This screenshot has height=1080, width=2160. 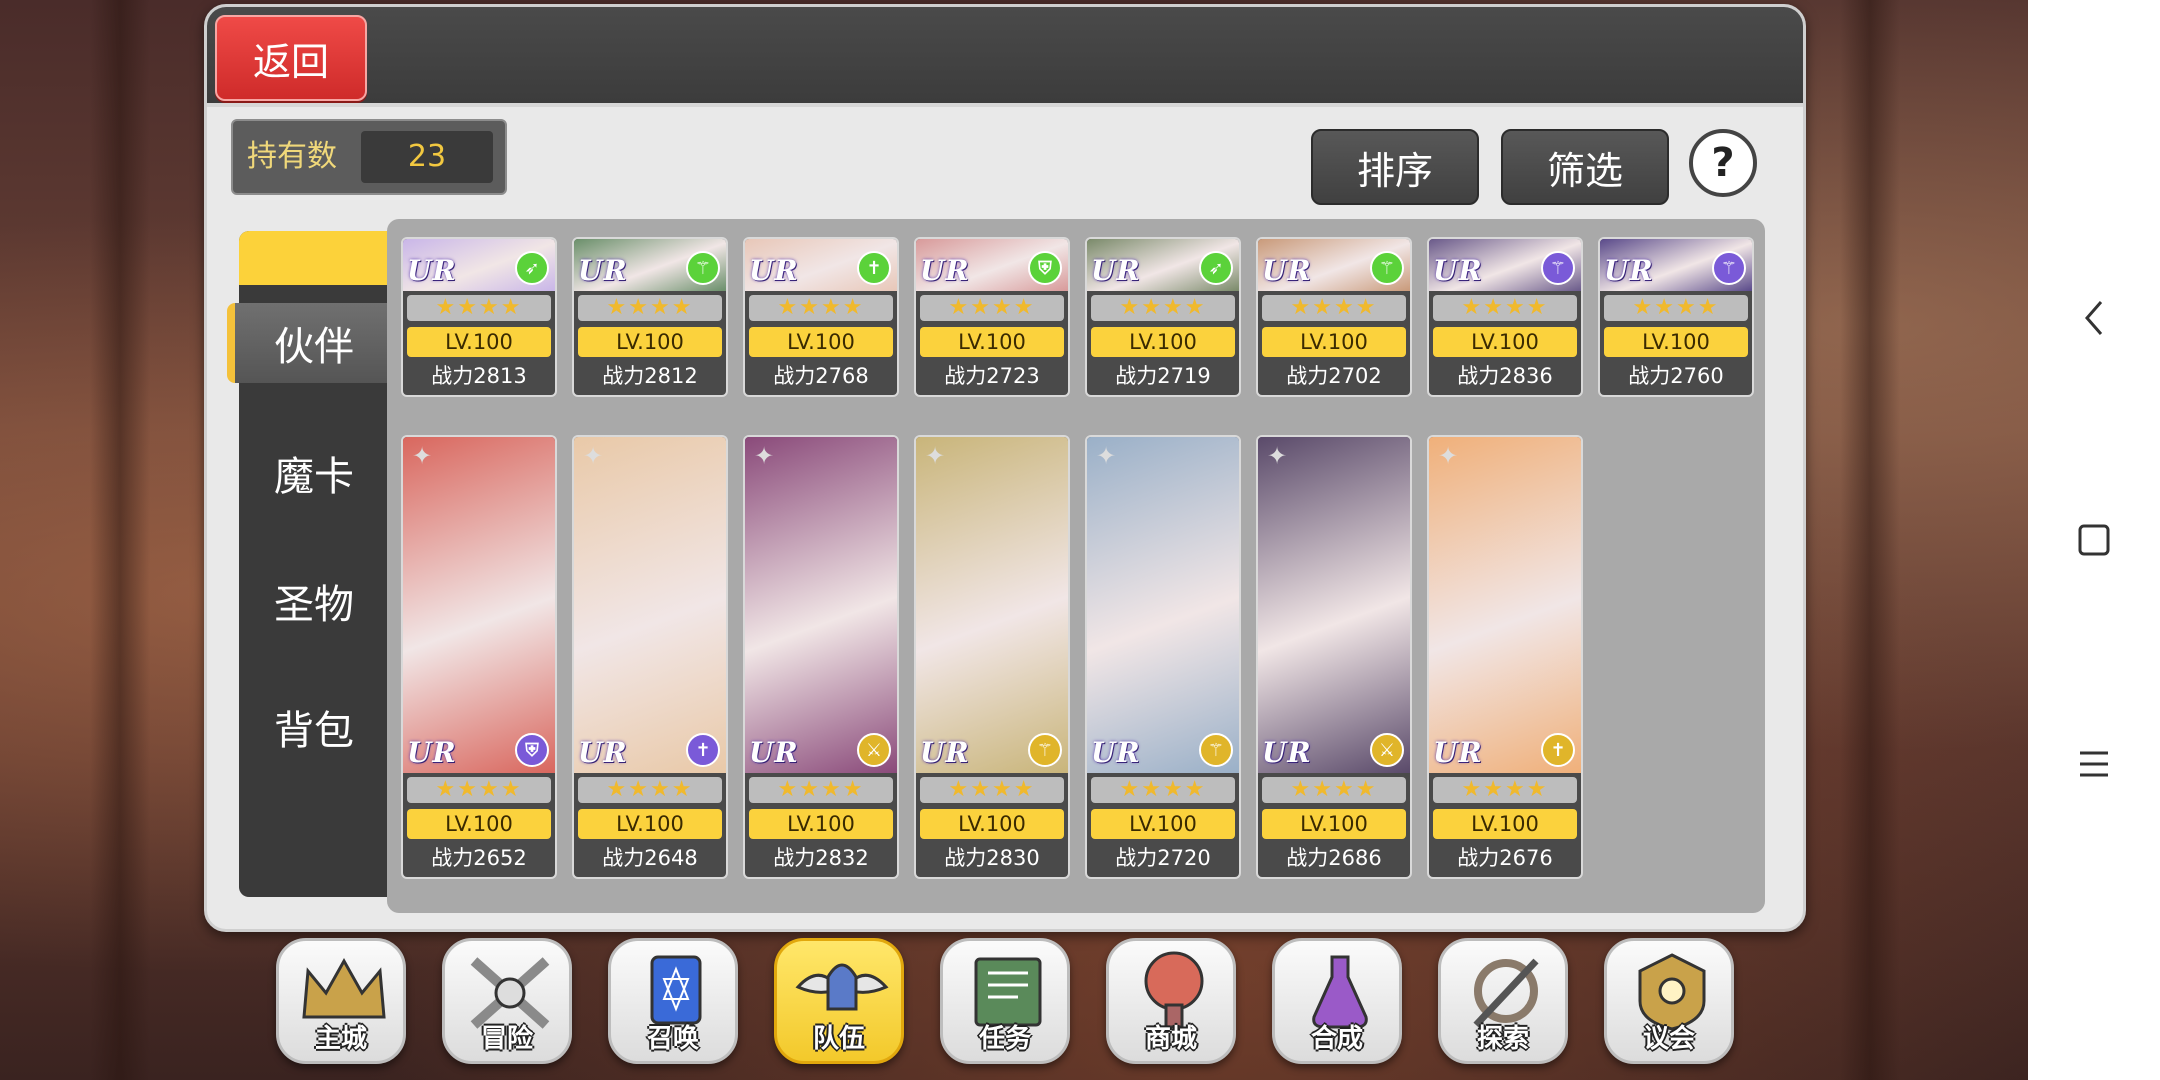 I want to click on partner-card: UR ⚚ ★★★★ LV.100 战力2760, so click(x=1676, y=317).